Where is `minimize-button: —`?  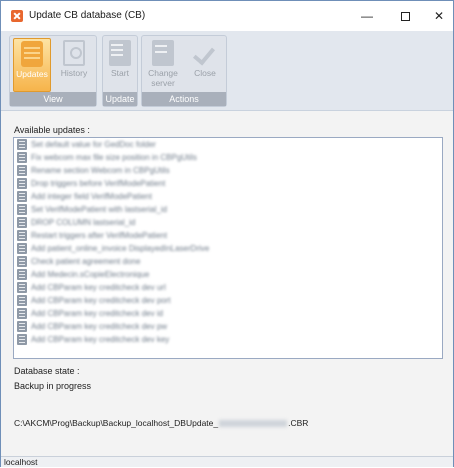 minimize-button: — is located at coordinates (367, 16).